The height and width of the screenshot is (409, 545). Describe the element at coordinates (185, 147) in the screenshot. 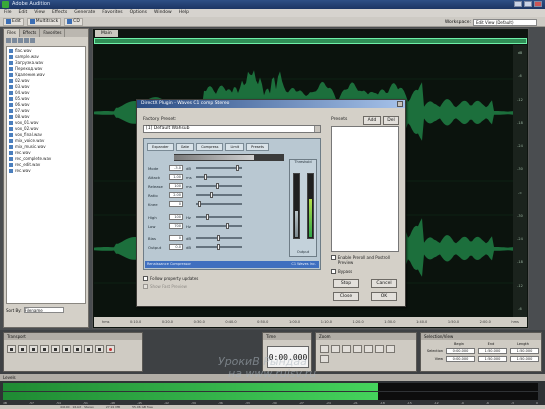

I see `tab-gate: Gate` at that location.